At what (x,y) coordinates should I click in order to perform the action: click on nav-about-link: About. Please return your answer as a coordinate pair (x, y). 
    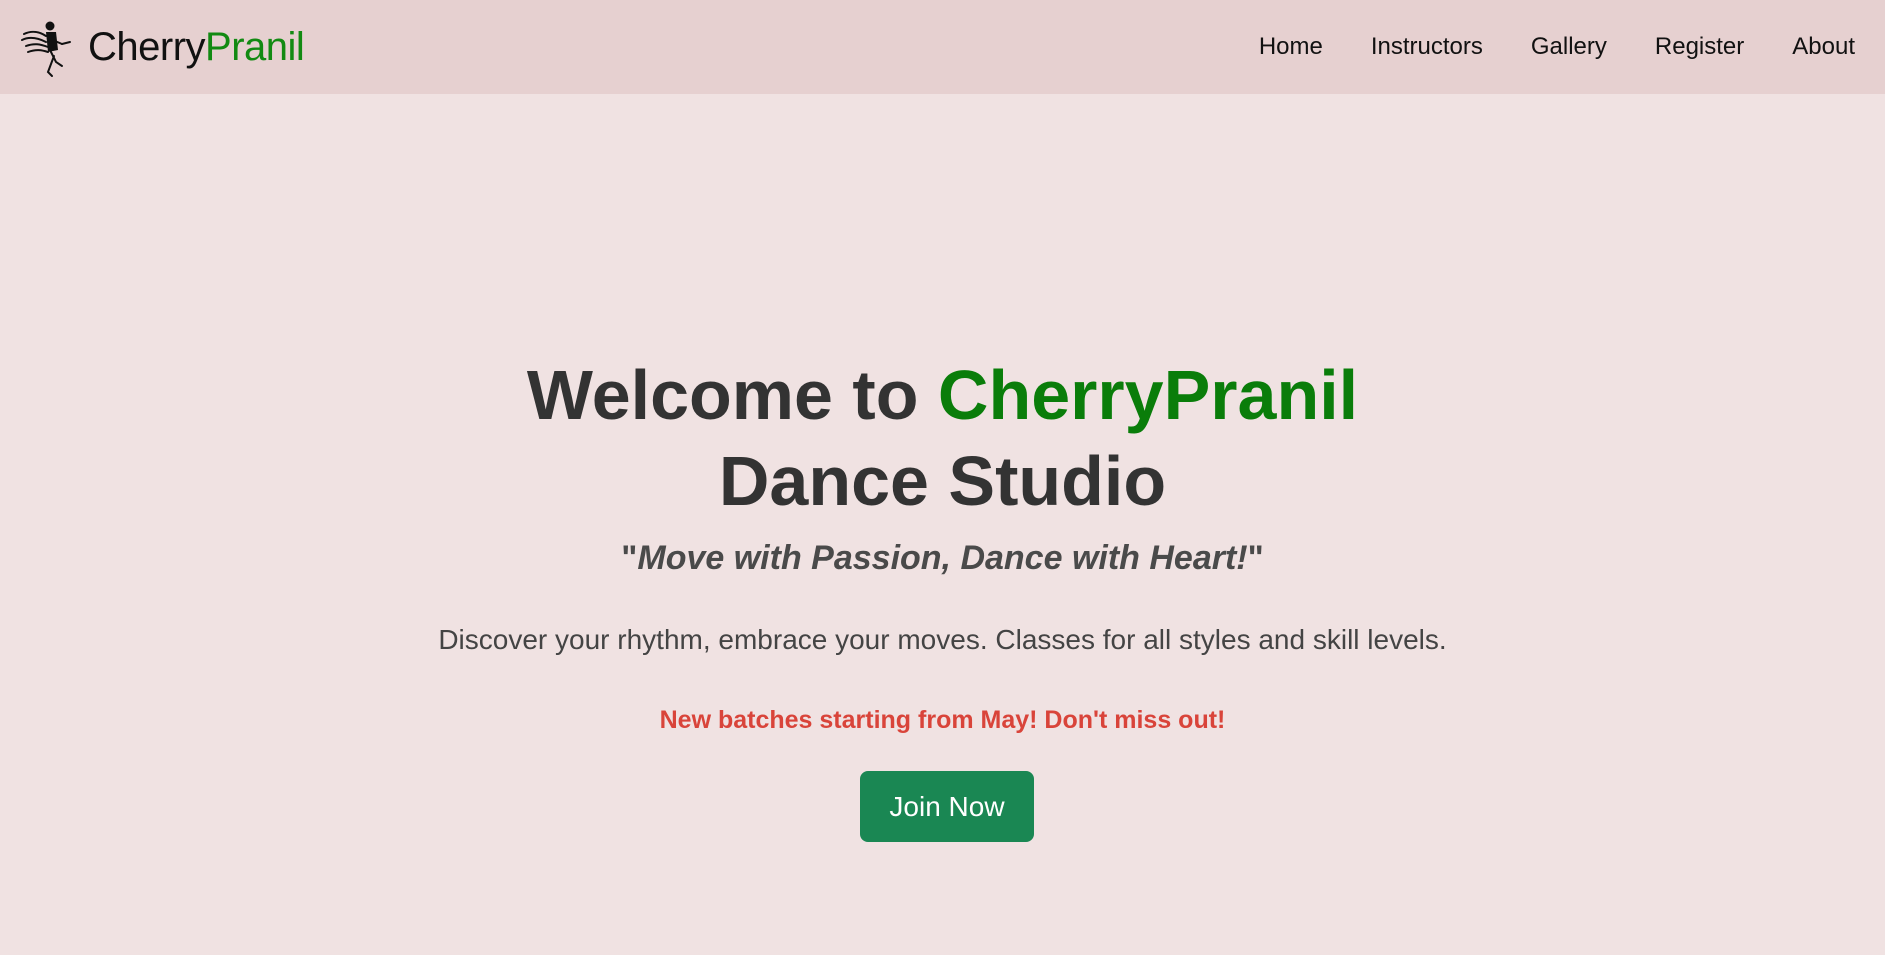
    Looking at the image, I should click on (1823, 47).